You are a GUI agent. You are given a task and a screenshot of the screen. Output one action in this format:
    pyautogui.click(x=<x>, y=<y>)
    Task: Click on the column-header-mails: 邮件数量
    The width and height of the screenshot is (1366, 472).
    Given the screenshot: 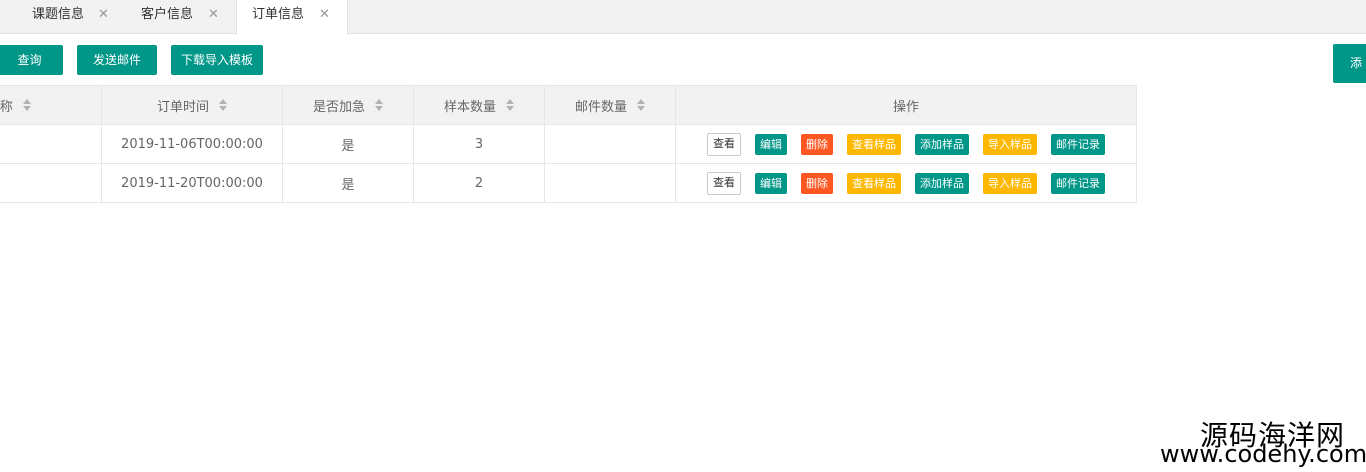 What is the action you would take?
    pyautogui.click(x=610, y=105)
    